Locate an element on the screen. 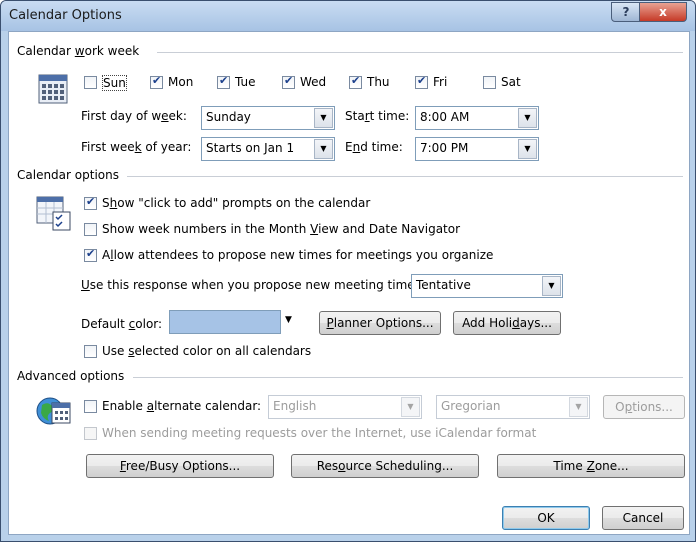 The height and width of the screenshot is (542, 696). end-time-value: 7:00 PM is located at coordinates (444, 148).